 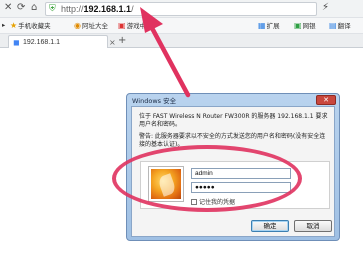 What do you see at coordinates (305, 26) in the screenshot?
I see `tool-banking: ▣网银` at bounding box center [305, 26].